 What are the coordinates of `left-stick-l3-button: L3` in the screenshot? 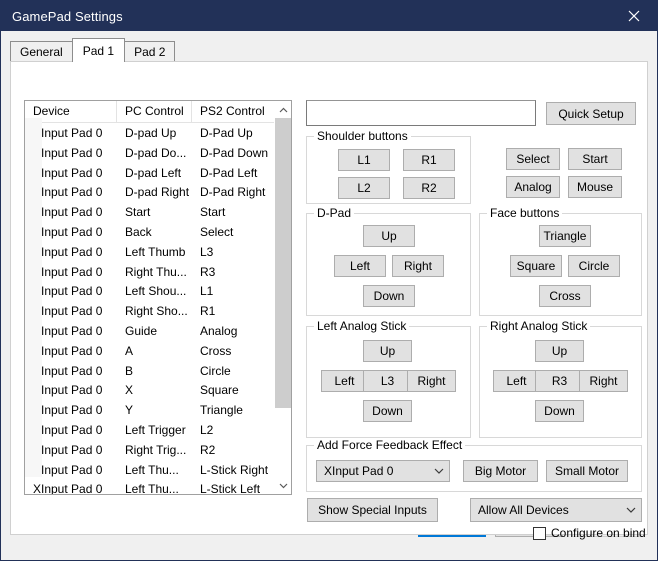 It's located at (387, 381).